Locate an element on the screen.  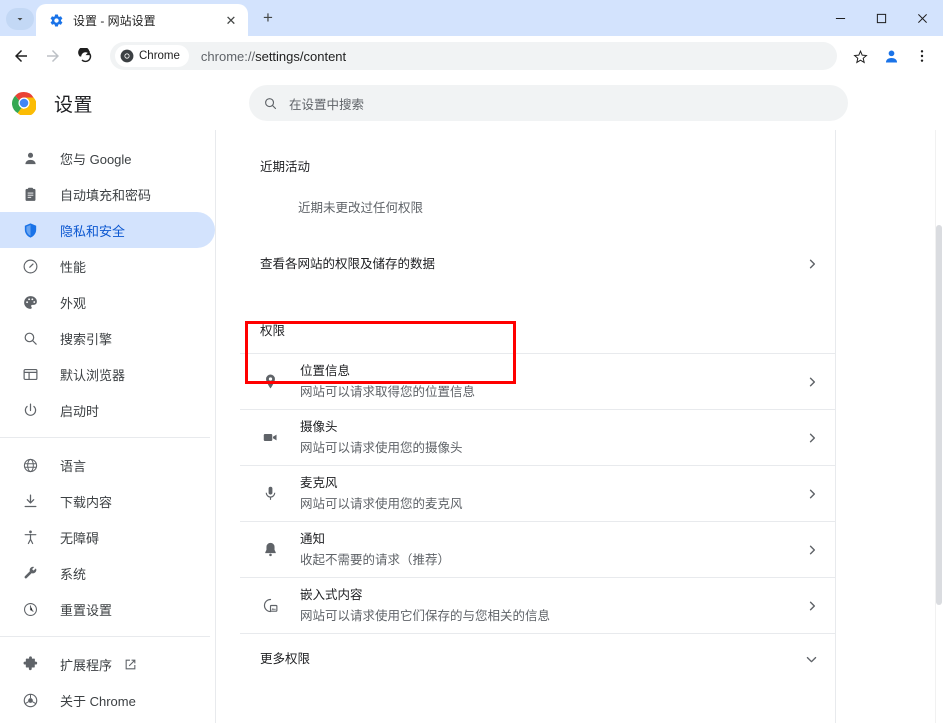
search-icon is located at coordinates (271, 103).